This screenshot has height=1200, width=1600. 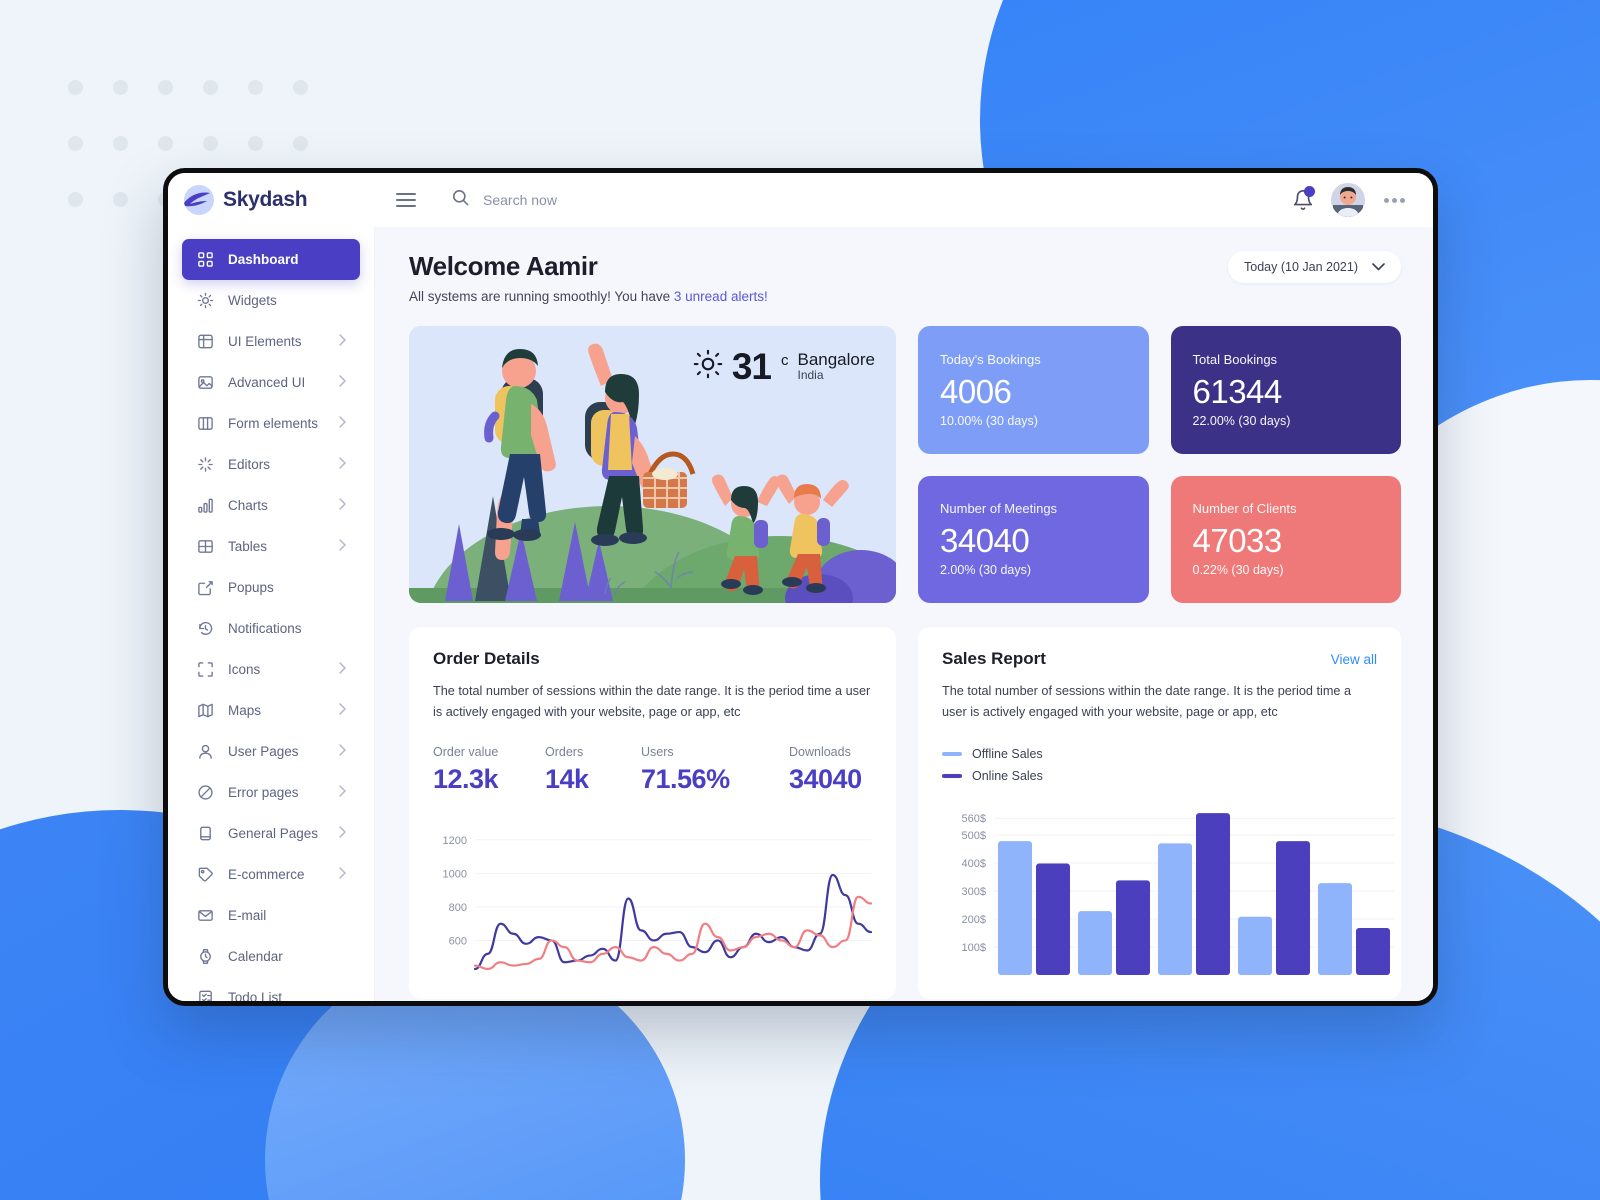 I want to click on bell-icon, so click(x=1303, y=199).